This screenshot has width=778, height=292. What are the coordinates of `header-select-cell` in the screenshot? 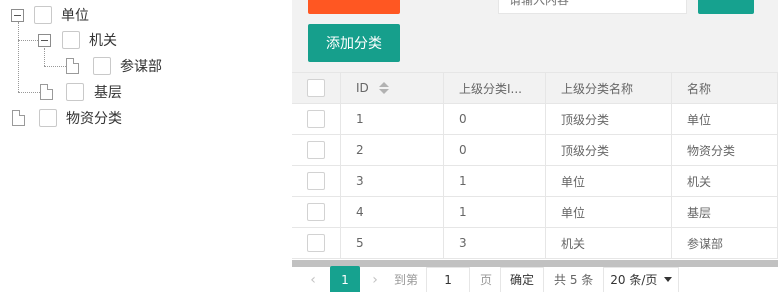 It's located at (316, 88).